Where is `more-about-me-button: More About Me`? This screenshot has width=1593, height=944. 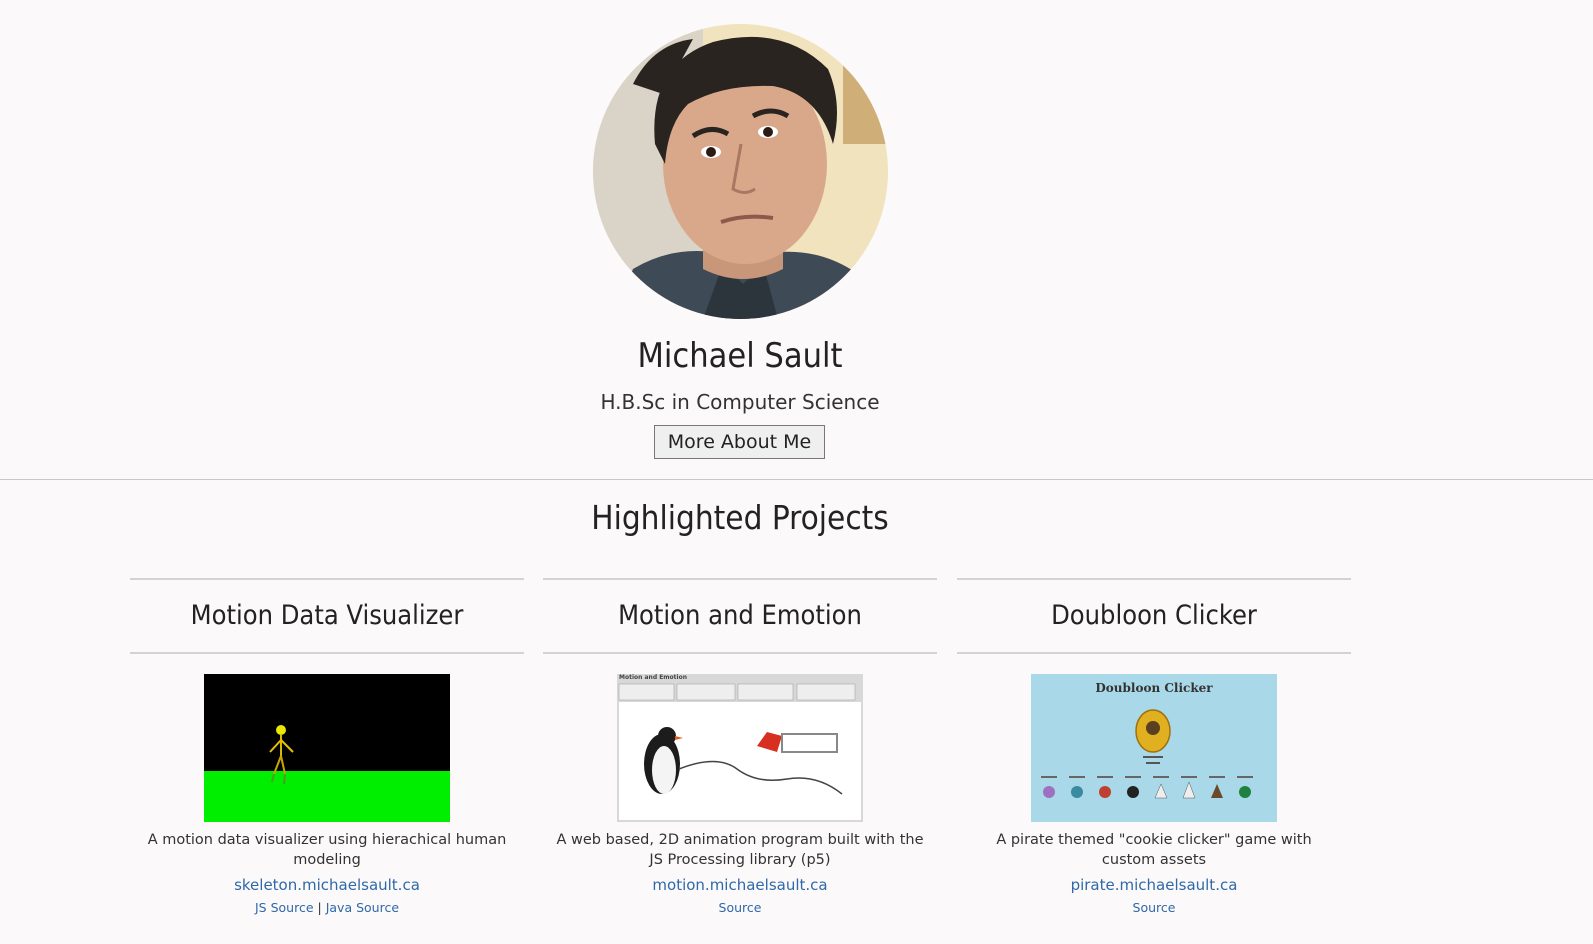
more-about-me-button: More About Me is located at coordinates (739, 442).